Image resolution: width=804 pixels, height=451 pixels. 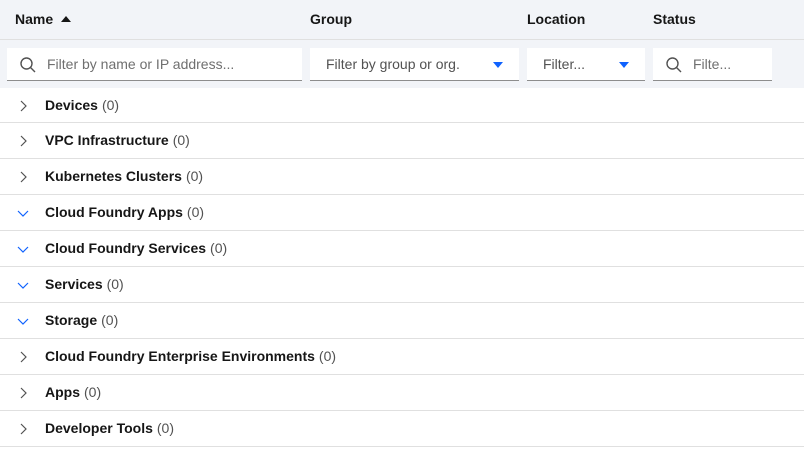 I want to click on row-name: Apps, so click(x=62, y=392).